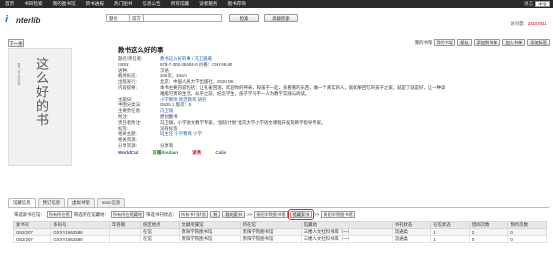 The width and height of the screenshot is (553, 258). Describe the element at coordinates (519, 23) in the screenshot. I see `visit-label: 访问量：` at that location.